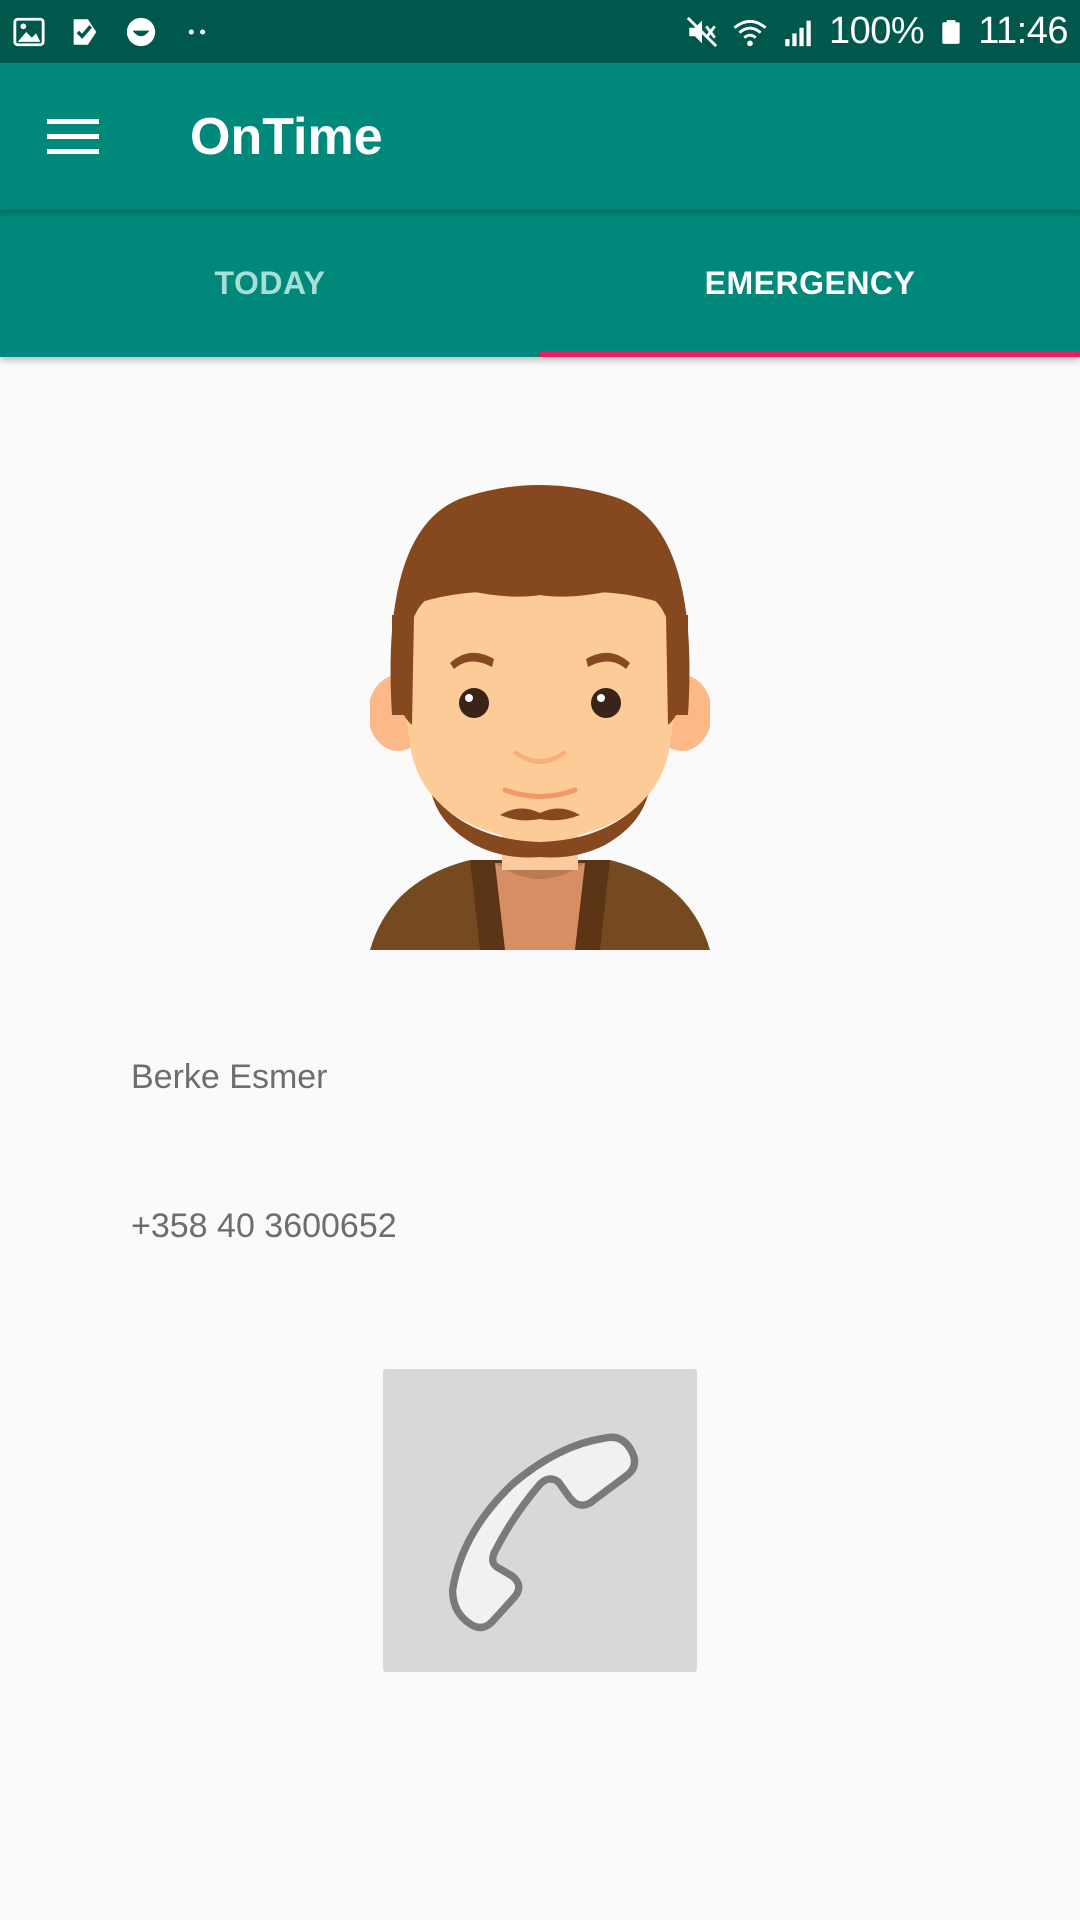  Describe the element at coordinates (85, 31) in the screenshot. I see `check-icon` at that location.